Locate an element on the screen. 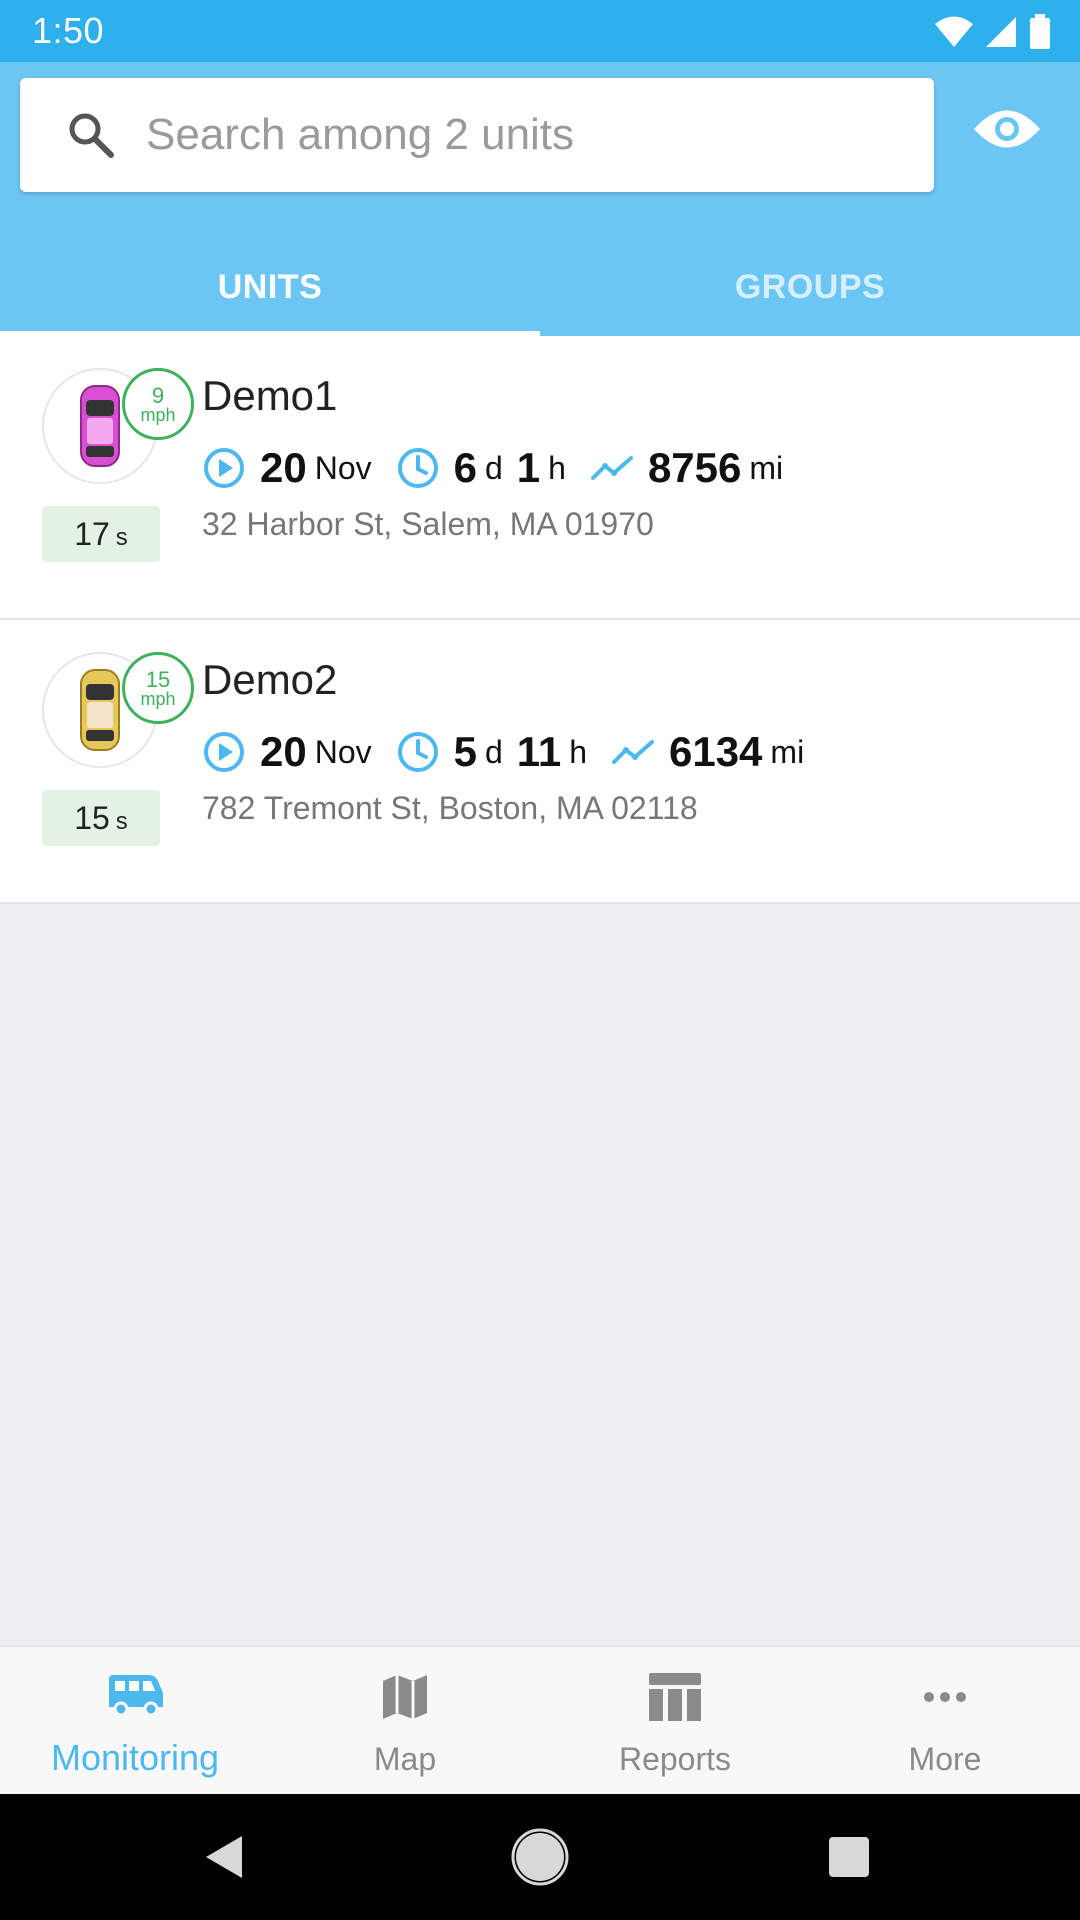 The image size is (1080, 1920). status-time: 1:50 is located at coordinates (68, 30).